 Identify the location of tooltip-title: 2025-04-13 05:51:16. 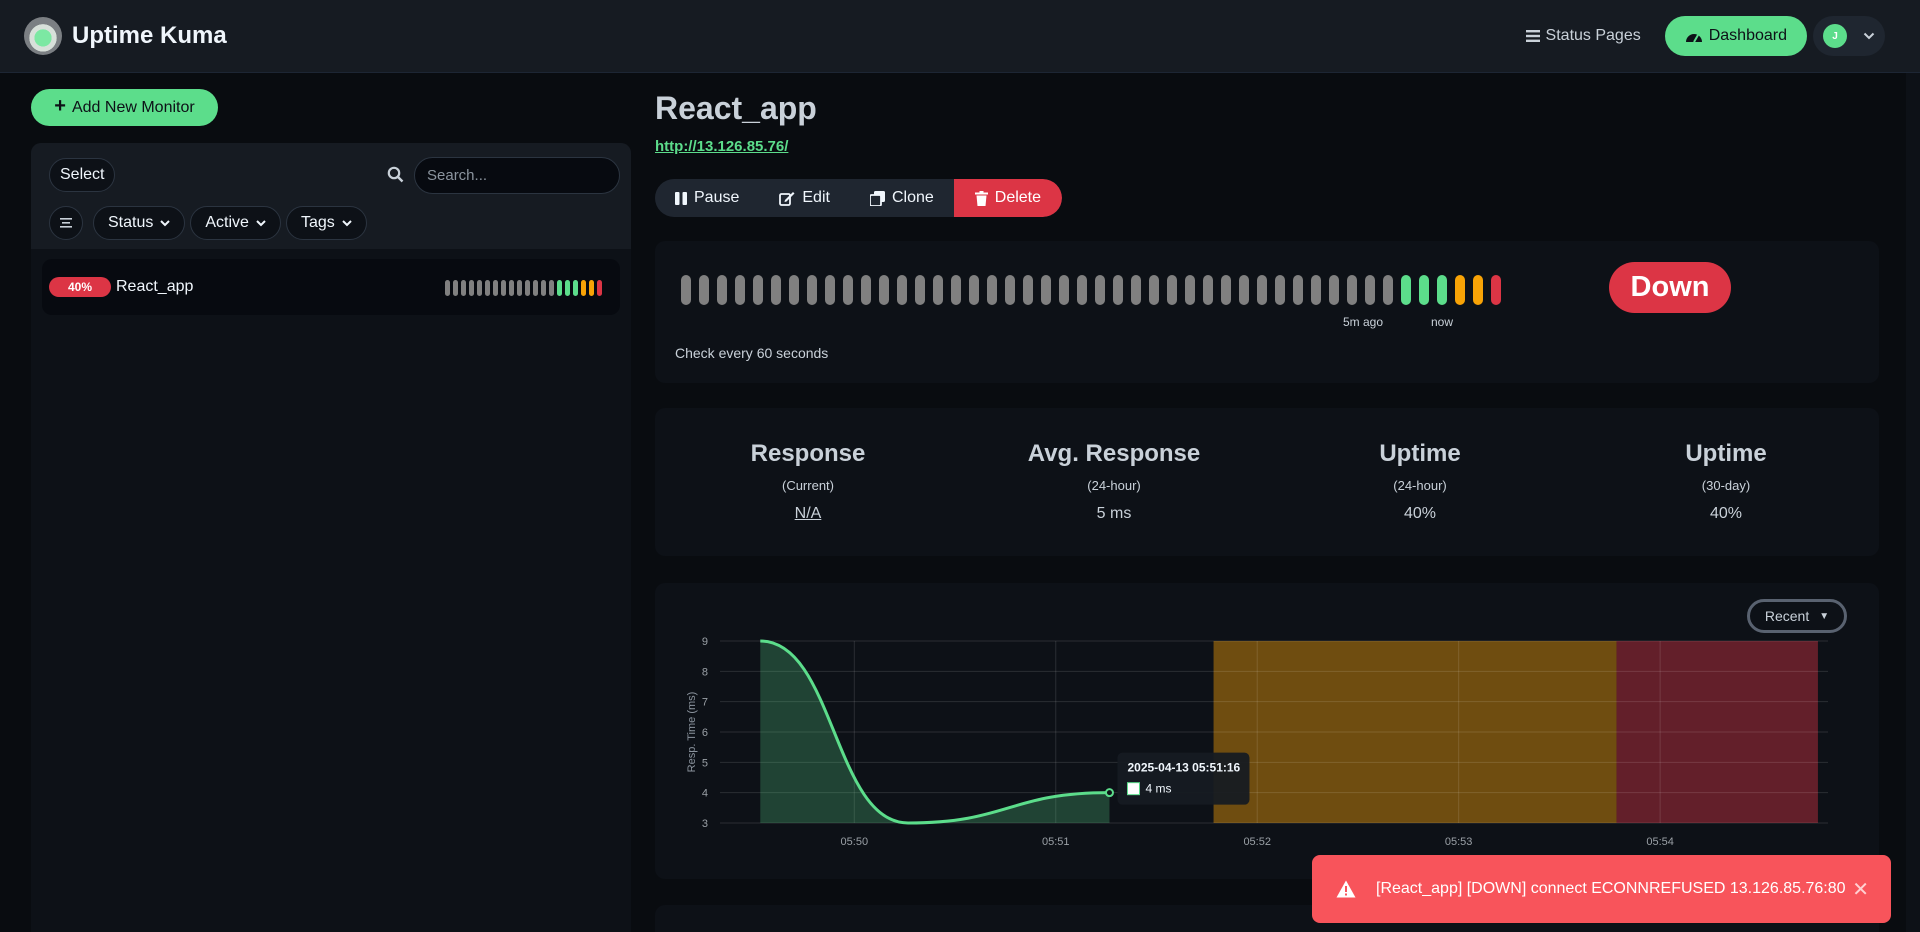
(1183, 768).